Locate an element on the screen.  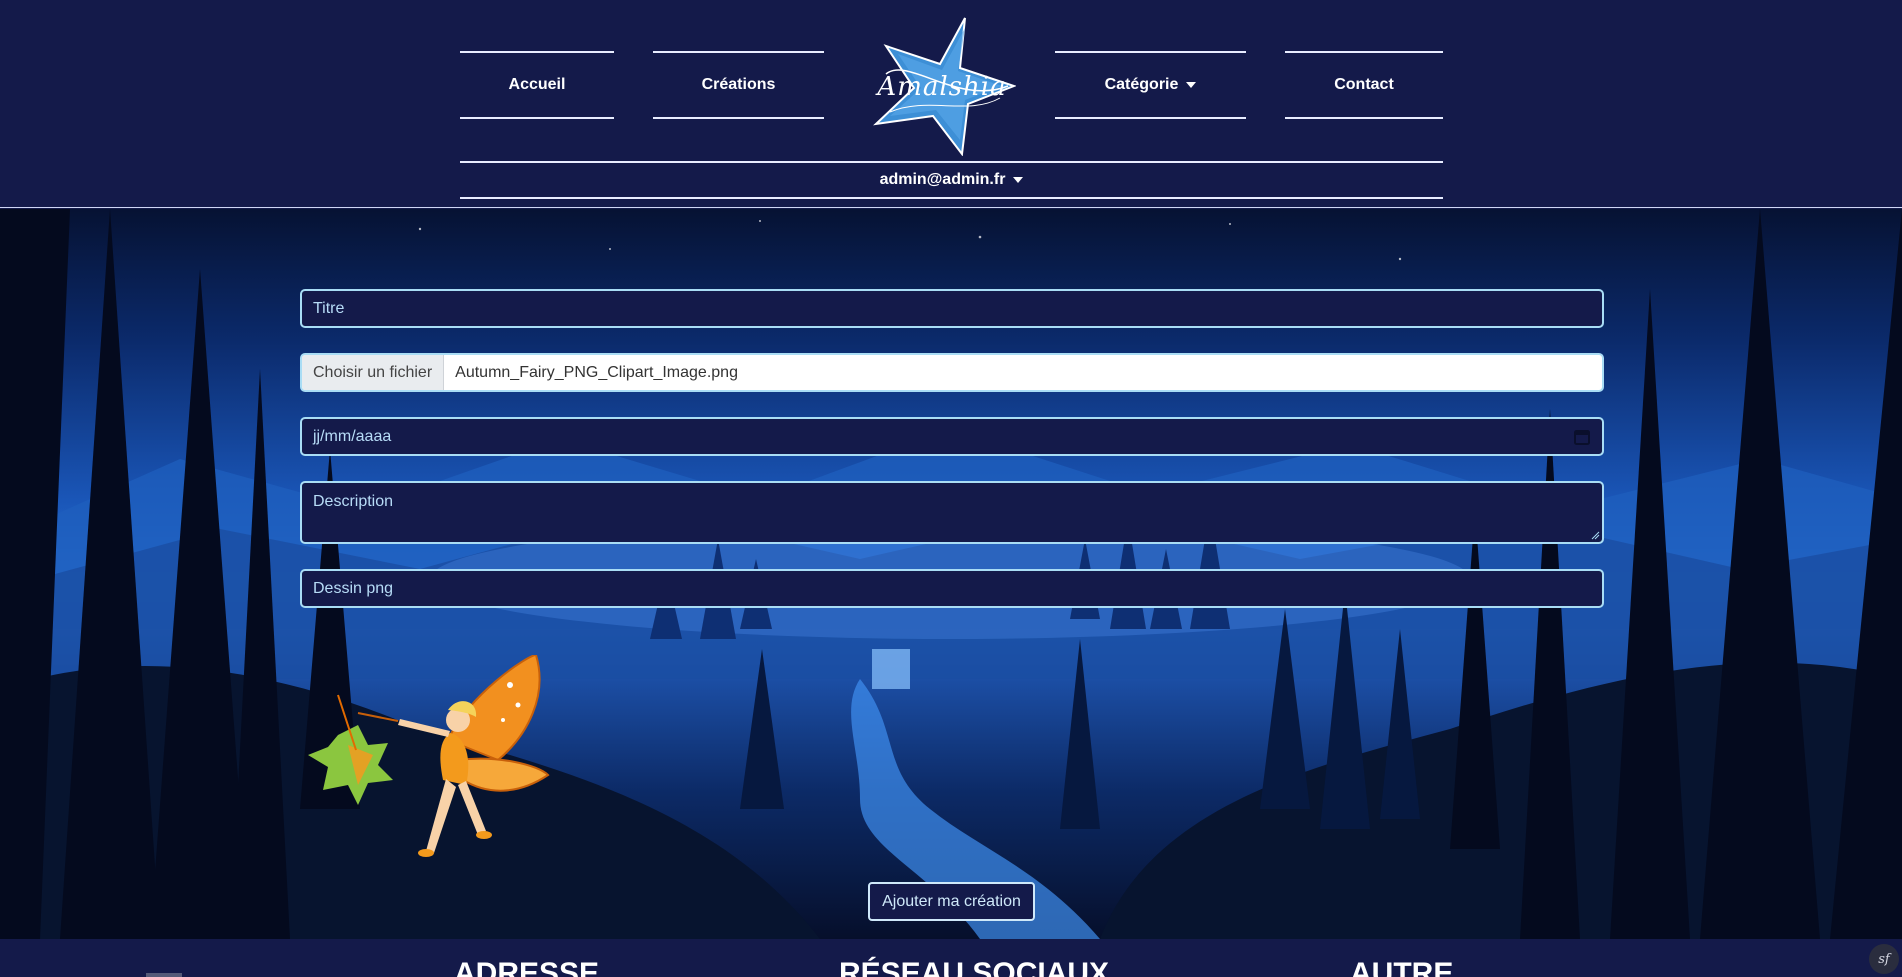
symfony-icon: sf is located at coordinates (1884, 959).